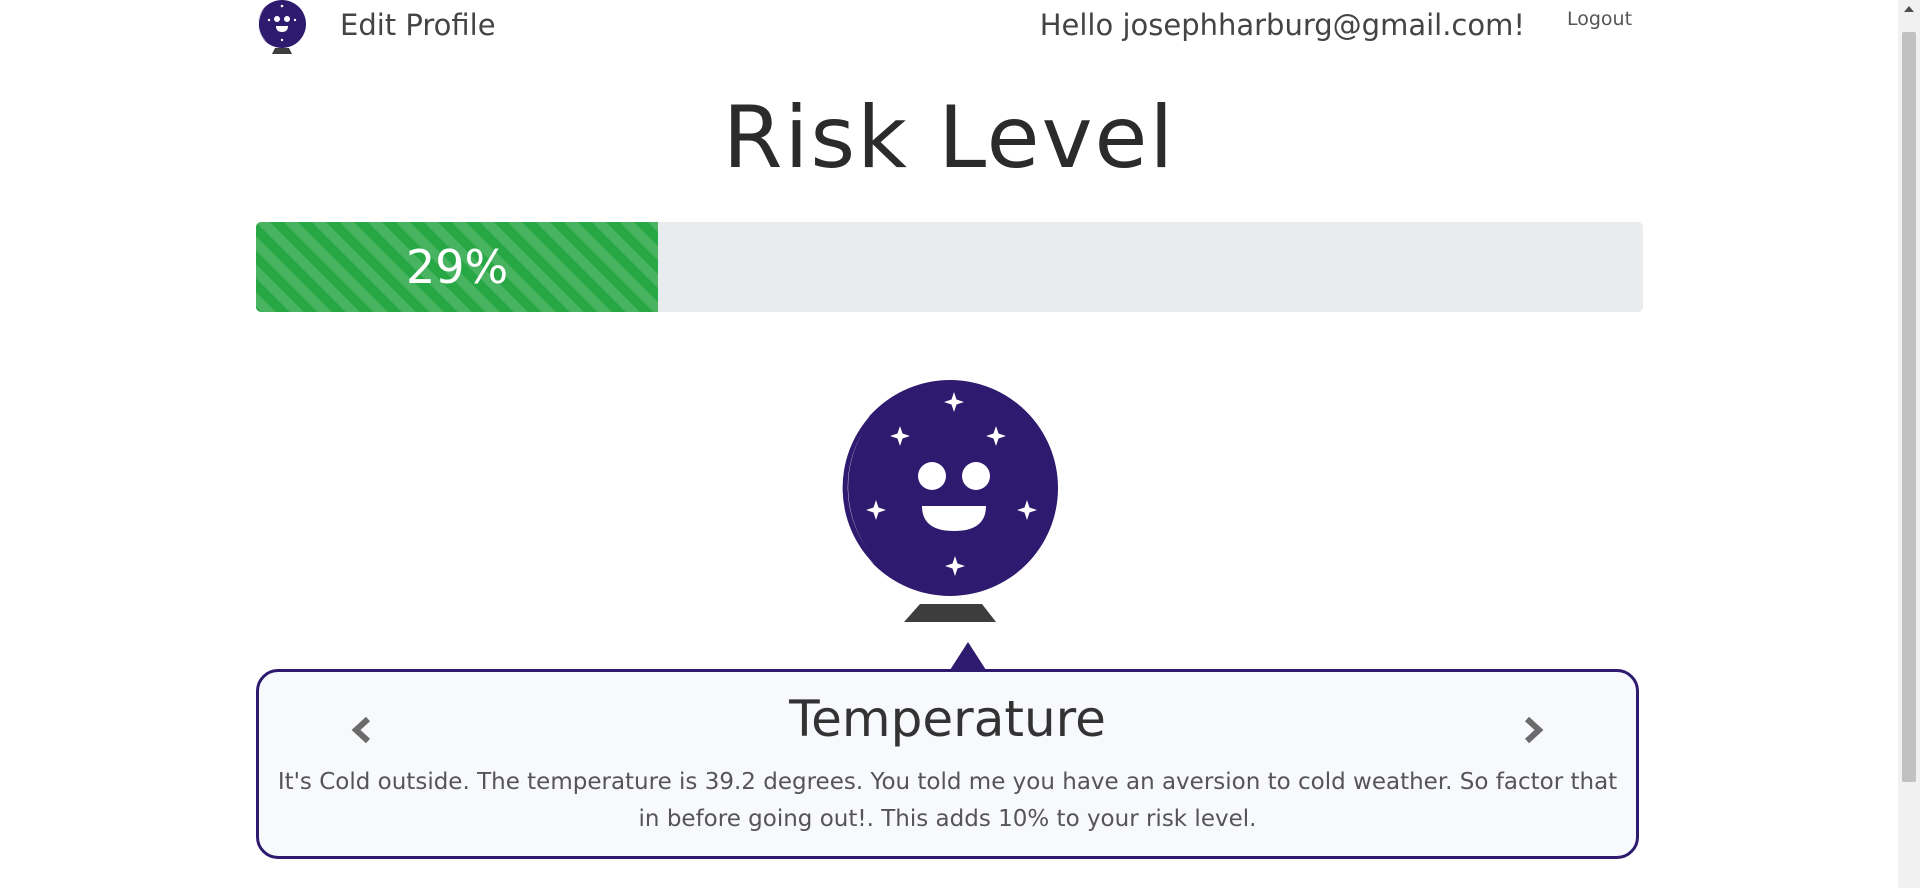 The height and width of the screenshot is (888, 1920). I want to click on scroll-up-arrow-icon, so click(1909, 9).